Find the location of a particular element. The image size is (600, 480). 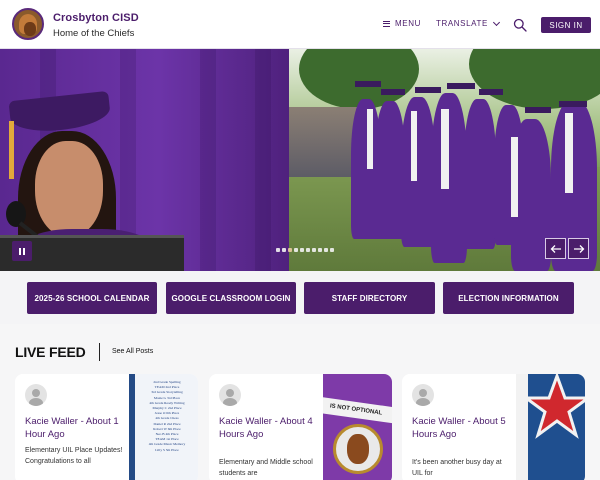

post-author-time: Kacie Waller - About 4 Hours Ago is located at coordinates (266, 428).